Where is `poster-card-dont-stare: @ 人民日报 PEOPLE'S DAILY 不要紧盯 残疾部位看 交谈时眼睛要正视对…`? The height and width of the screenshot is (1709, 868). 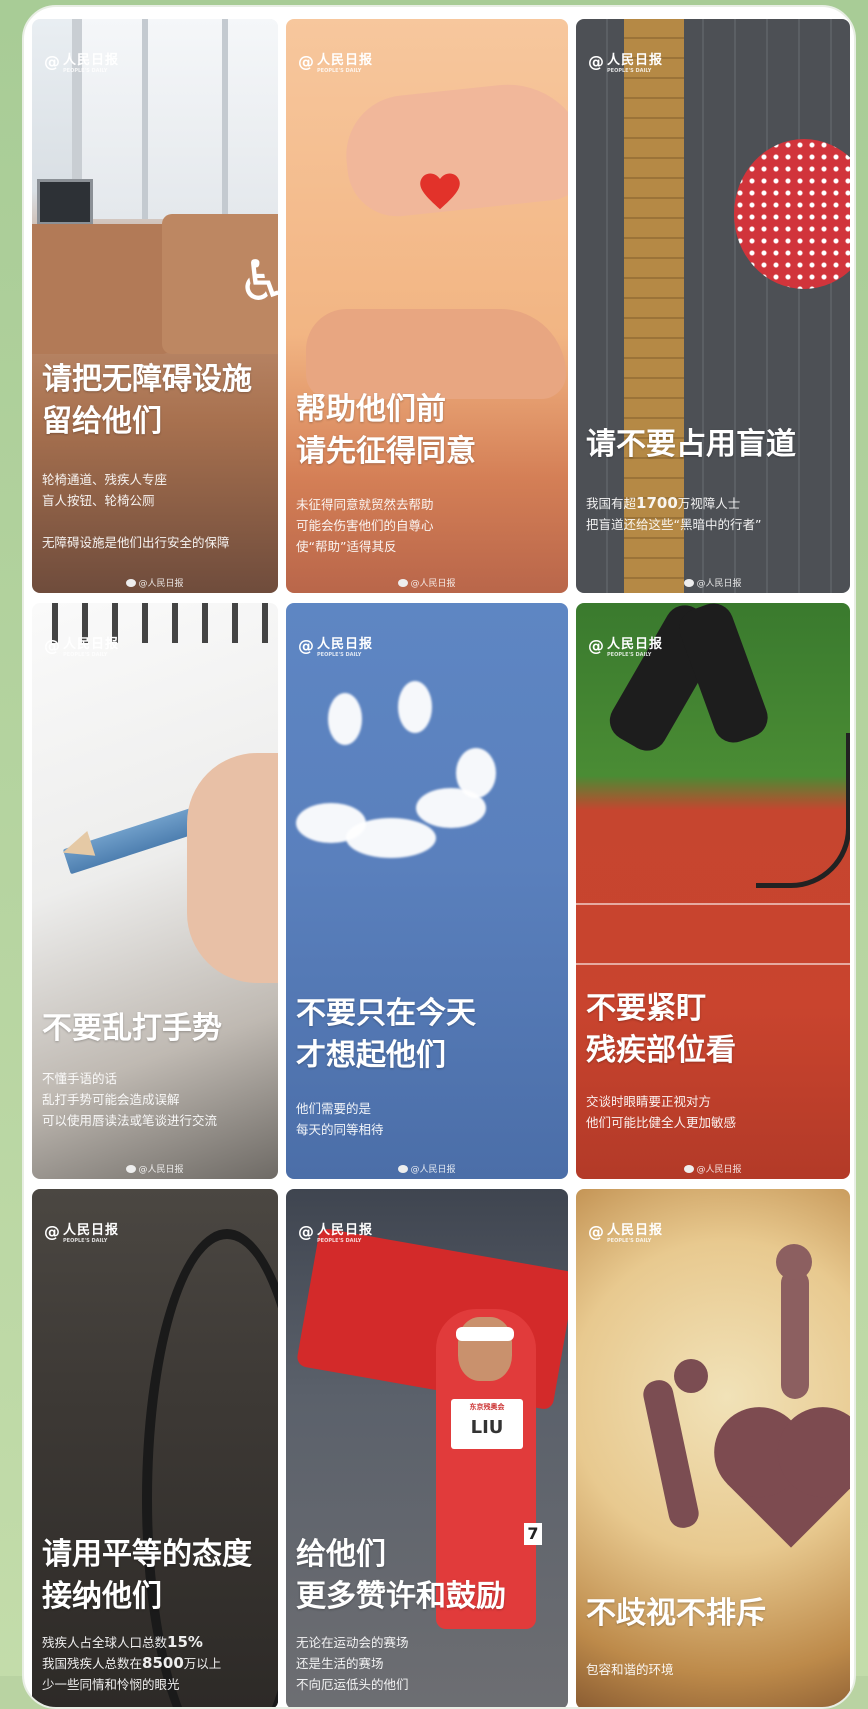
poster-card-dont-stare: @ 人民日报 PEOPLE'S DAILY 不要紧盯 残疾部位看 交谈时眼睛要正视对… is located at coordinates (713, 891).